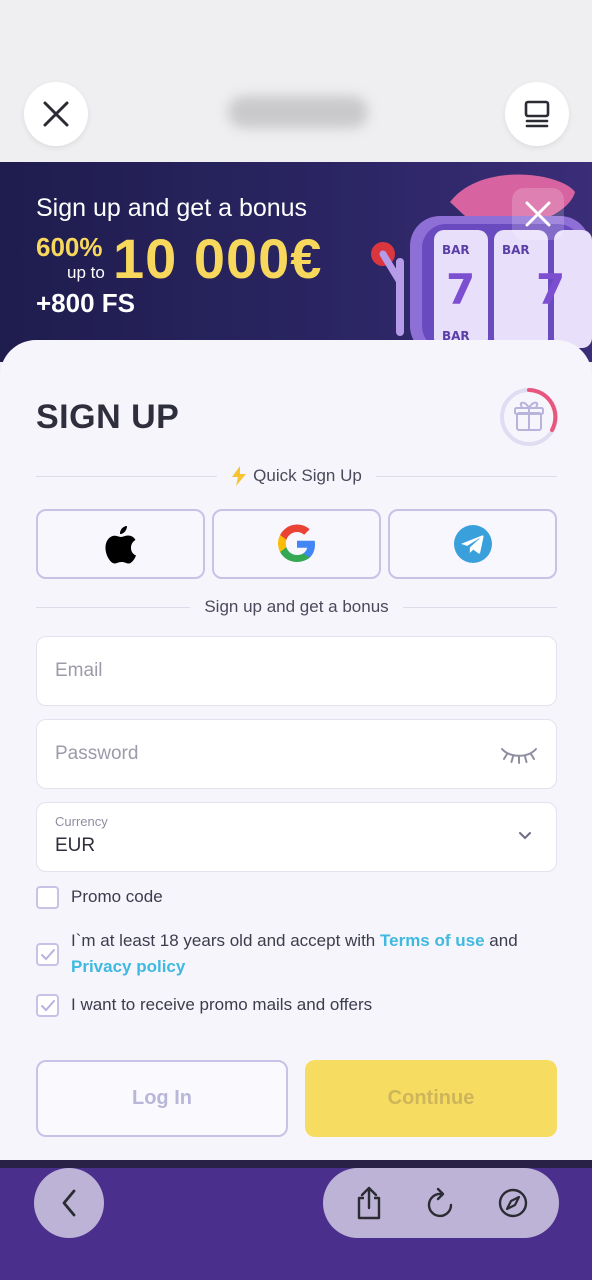 This screenshot has height=1280, width=592. Describe the element at coordinates (218, 258) in the screenshot. I see `bonus-amount: 10 000€` at that location.